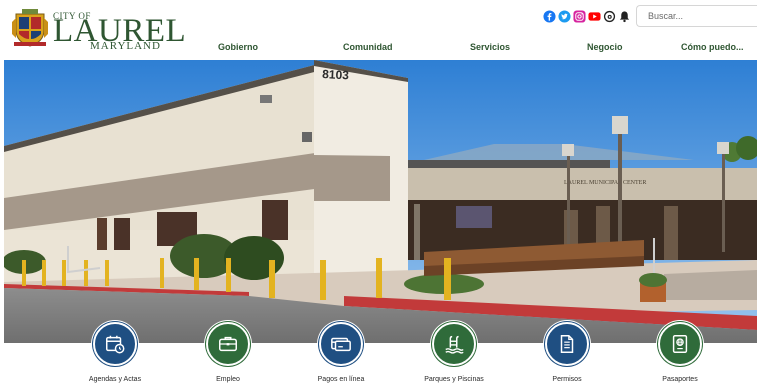 This screenshot has width=757, height=388. What do you see at coordinates (341, 379) in the screenshot?
I see `quick-link-label: Pagos en línea` at bounding box center [341, 379].